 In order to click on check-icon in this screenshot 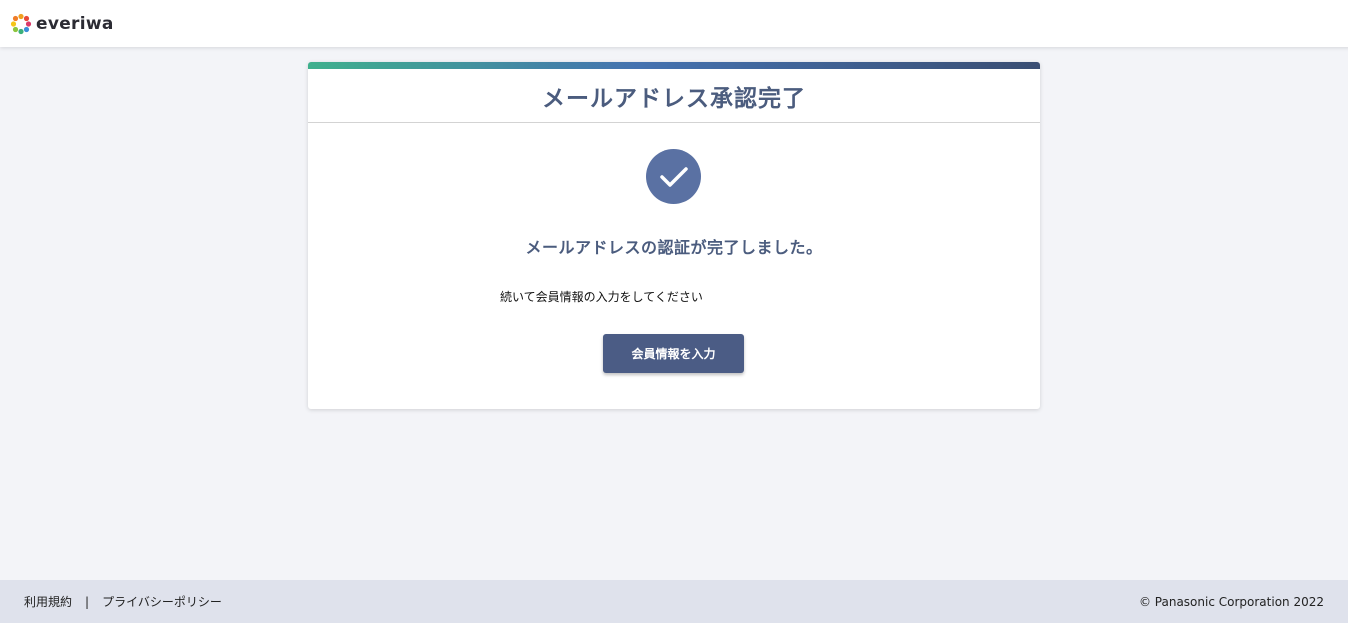, I will do `click(673, 176)`.